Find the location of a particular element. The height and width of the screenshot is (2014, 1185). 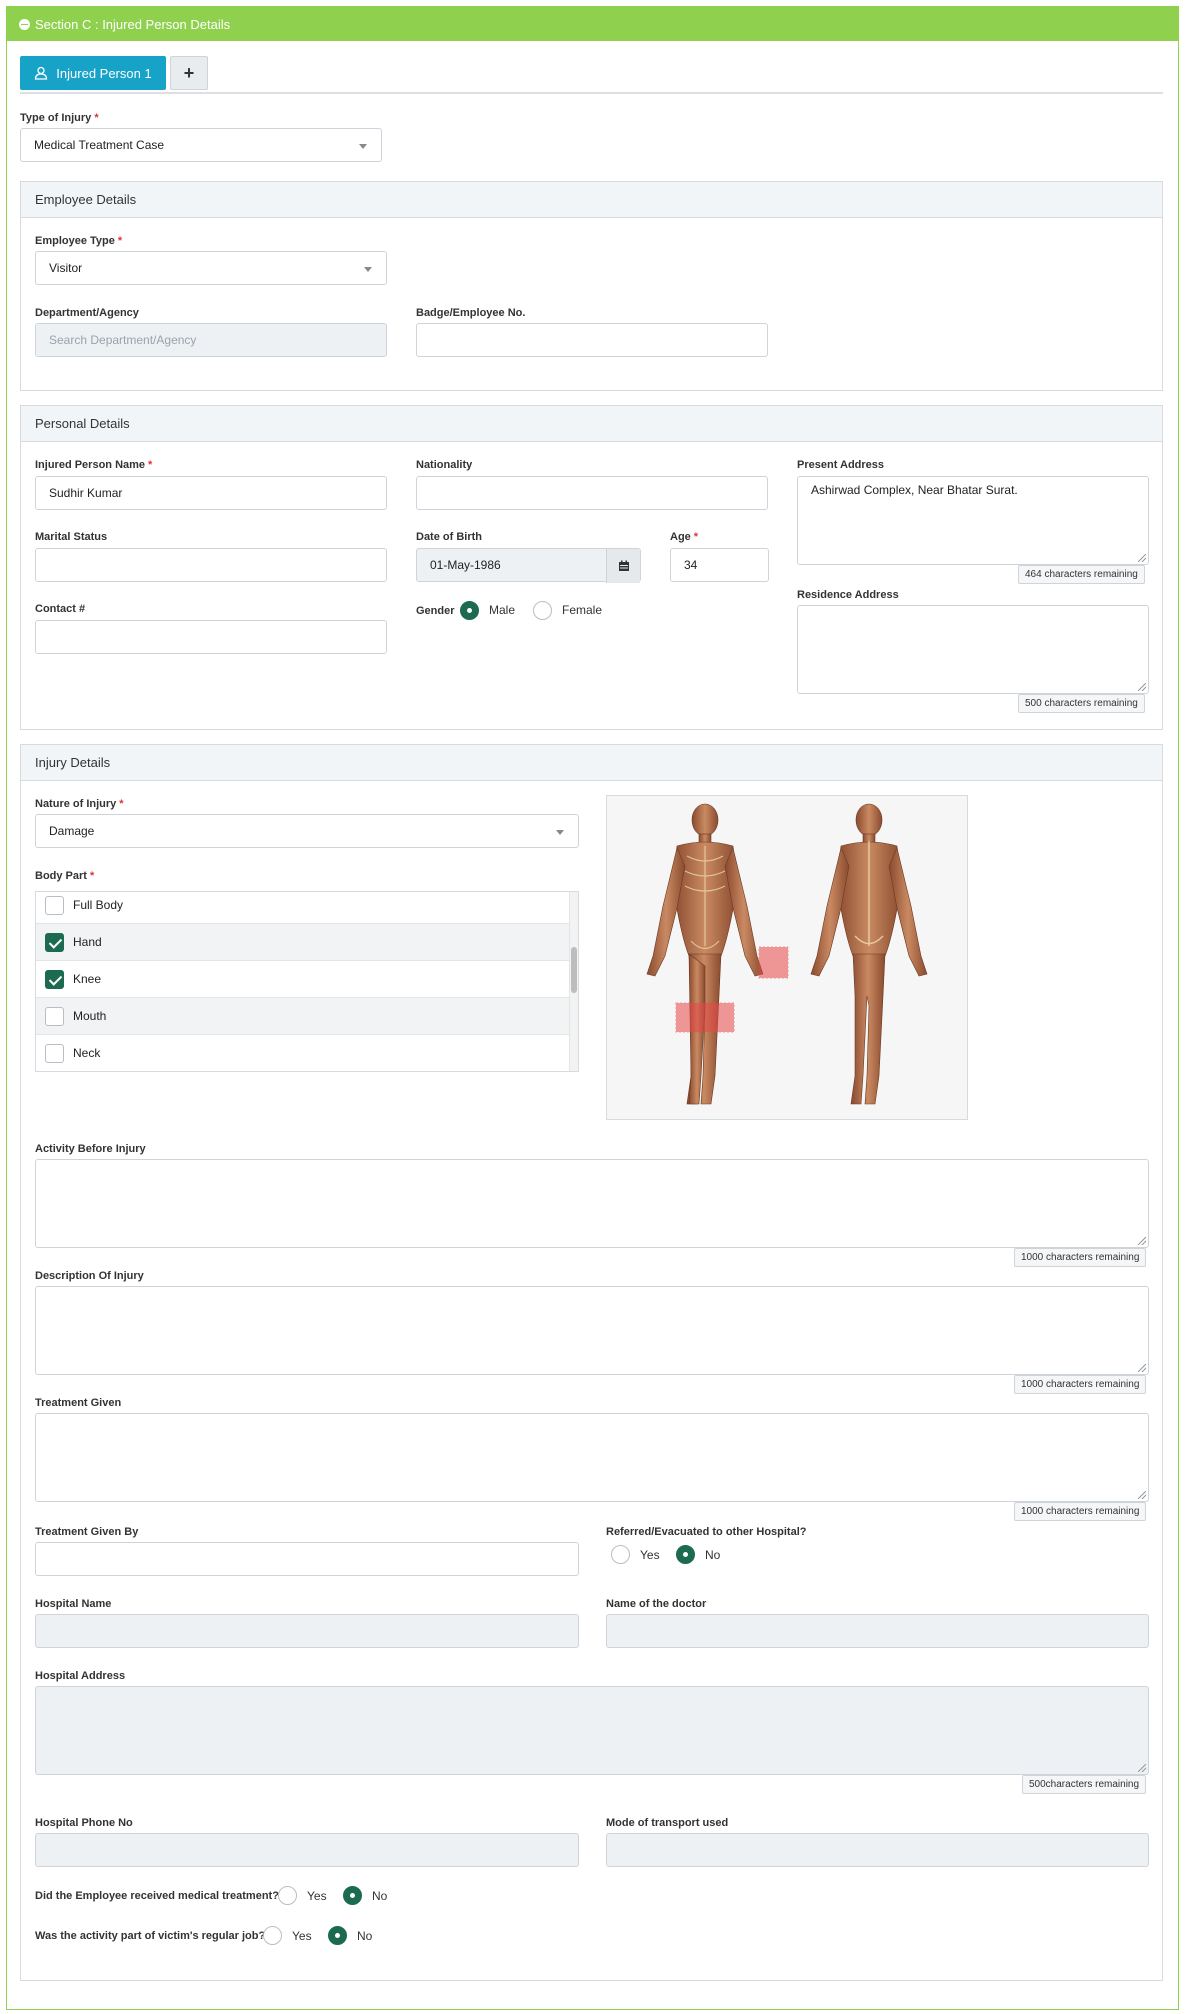

injured-person-name-label: Injured Person Name * is located at coordinates (94, 465).